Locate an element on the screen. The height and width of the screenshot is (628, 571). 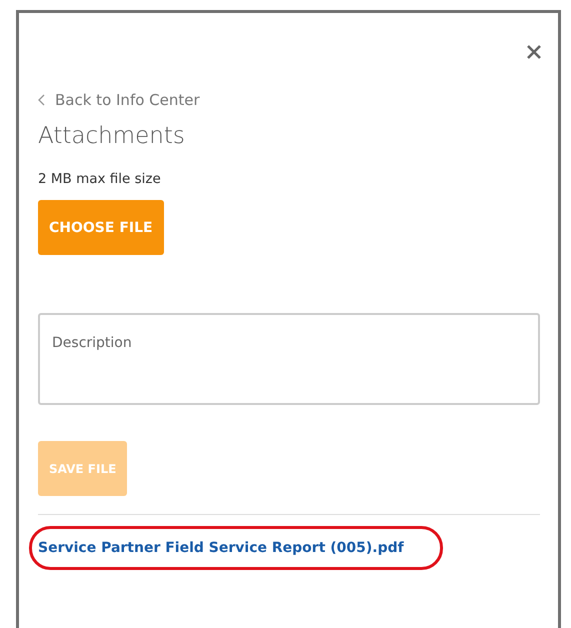
close-button is located at coordinates (534, 52).